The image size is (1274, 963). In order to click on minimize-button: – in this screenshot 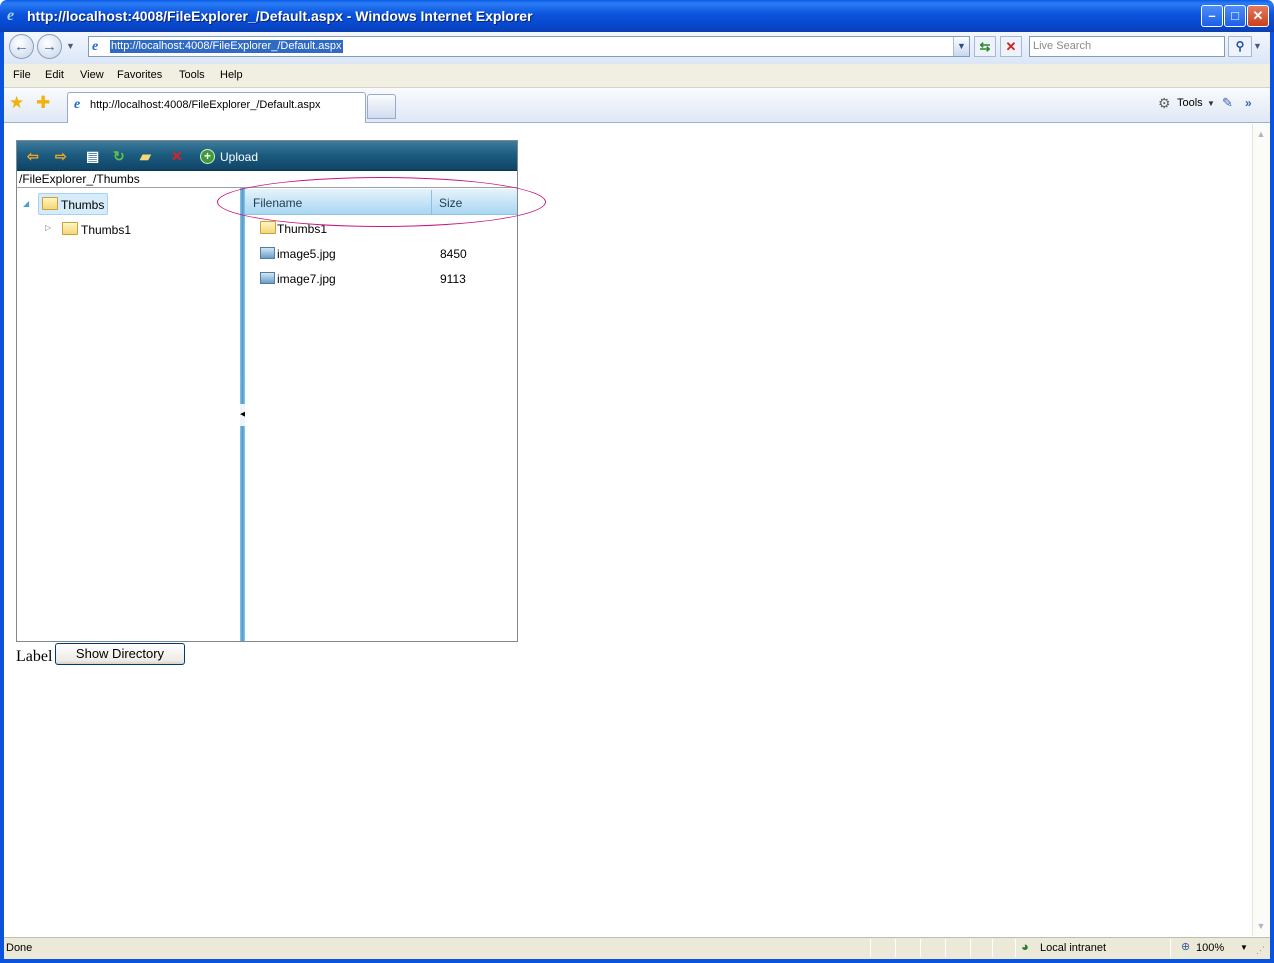, I will do `click(1212, 16)`.